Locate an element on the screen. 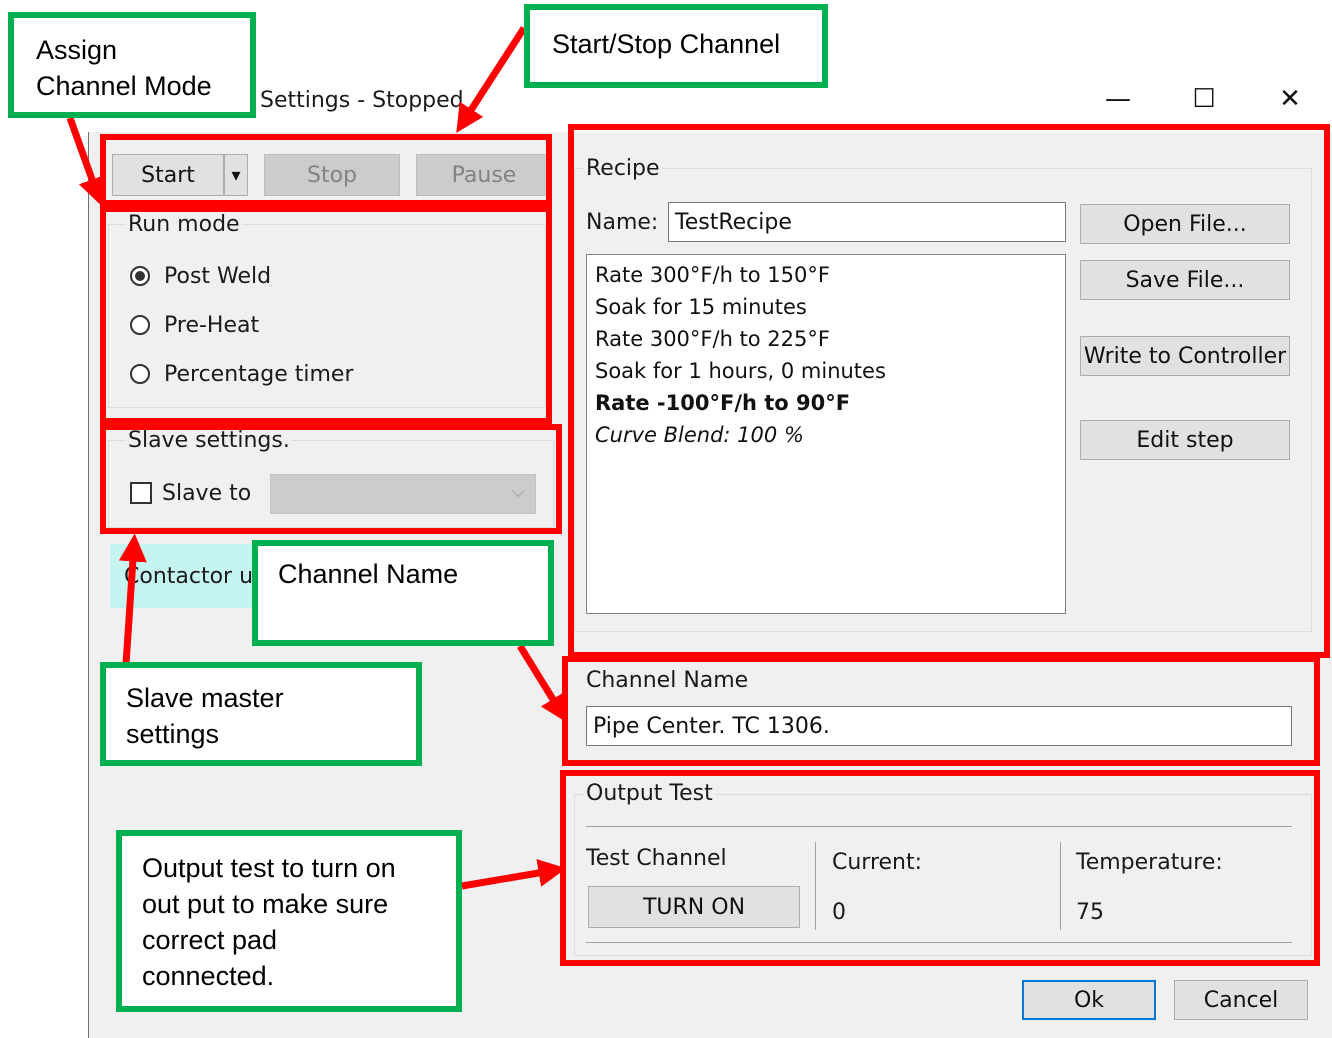 Image resolution: width=1332 pixels, height=1038 pixels. arrow-channel-name is located at coordinates (542, 683).